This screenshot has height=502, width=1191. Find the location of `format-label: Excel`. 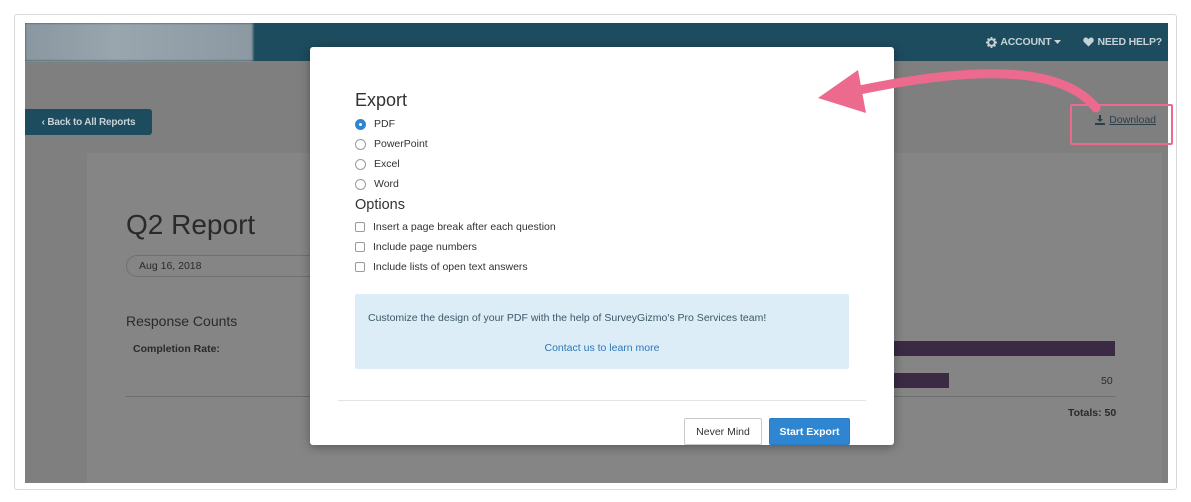

format-label: Excel is located at coordinates (387, 164).